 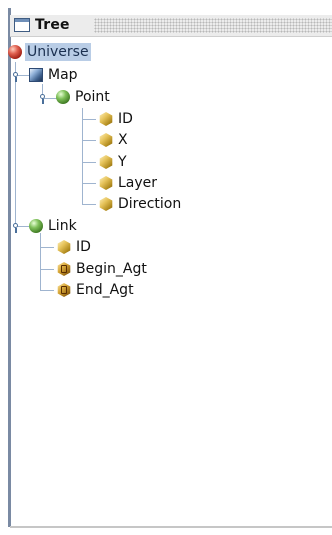 I want to click on window-icon, so click(x=22, y=25).